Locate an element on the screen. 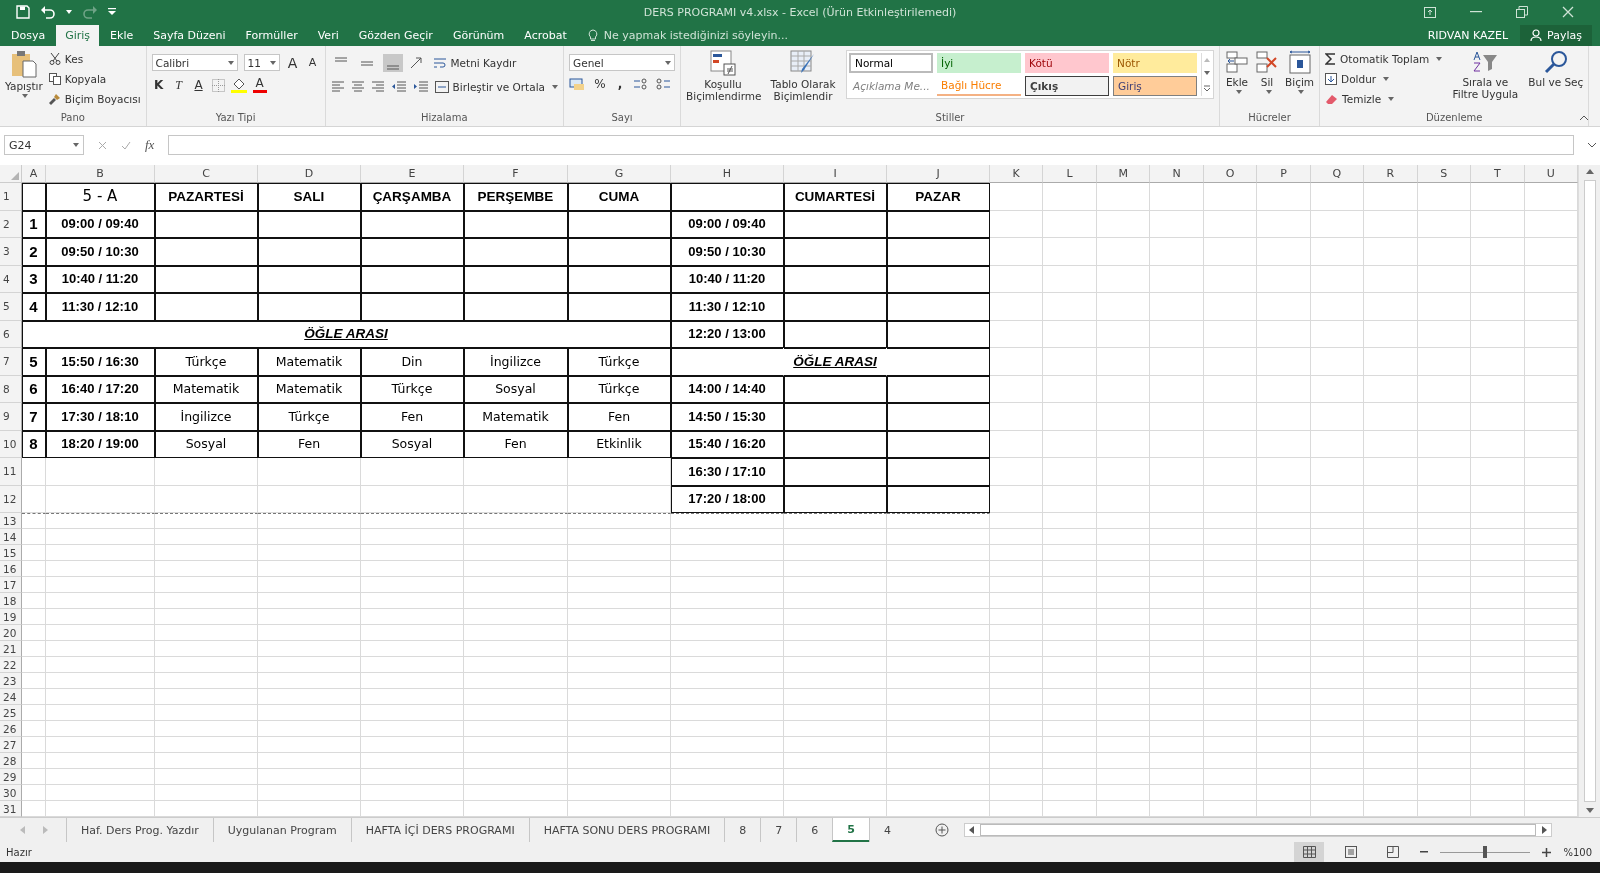  row-header: 24 is located at coordinates (11, 697).